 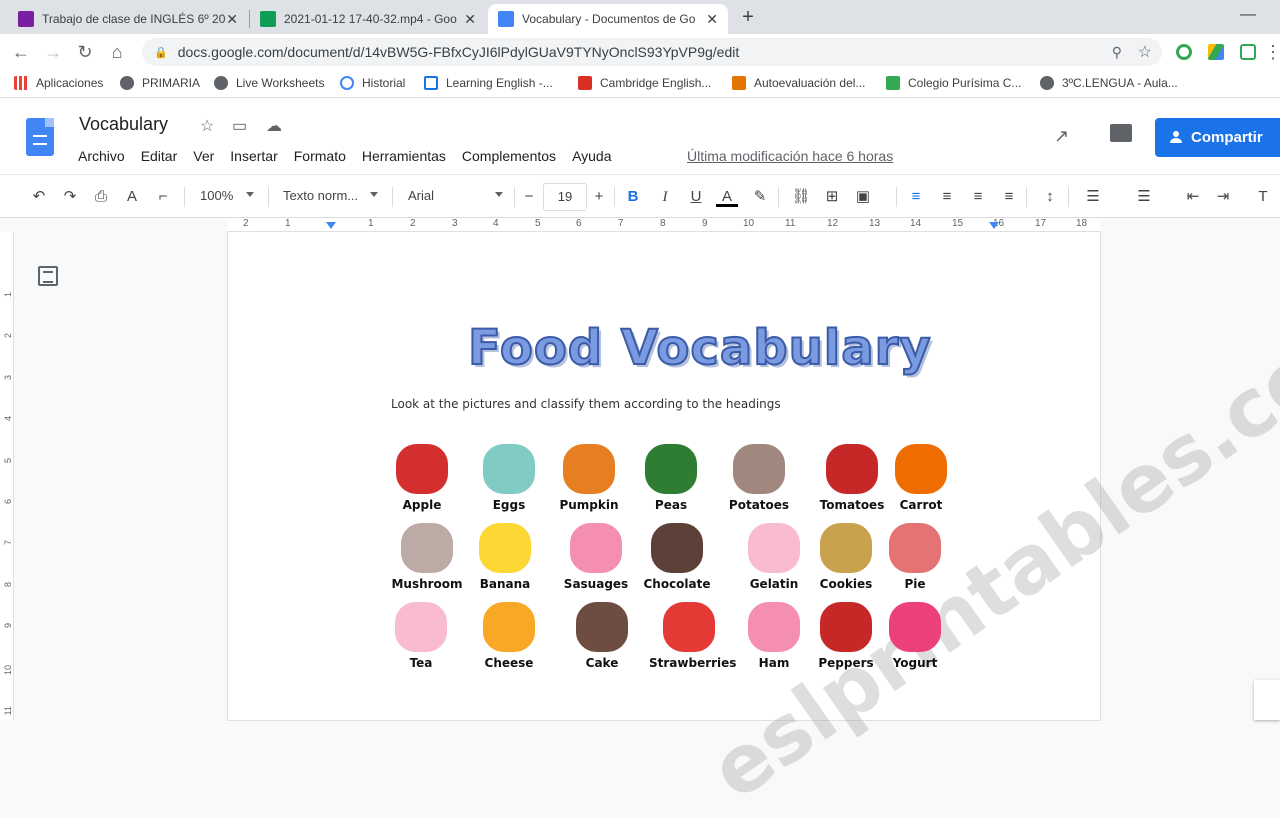 I want to click on docs-logo-icon, so click(x=40, y=137).